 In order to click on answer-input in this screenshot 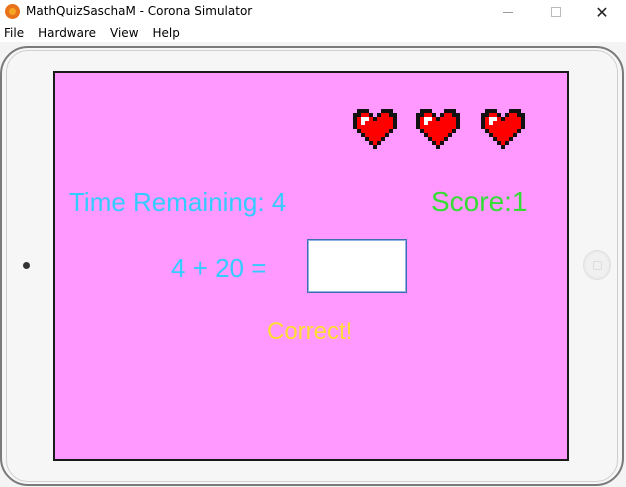, I will do `click(357, 266)`.